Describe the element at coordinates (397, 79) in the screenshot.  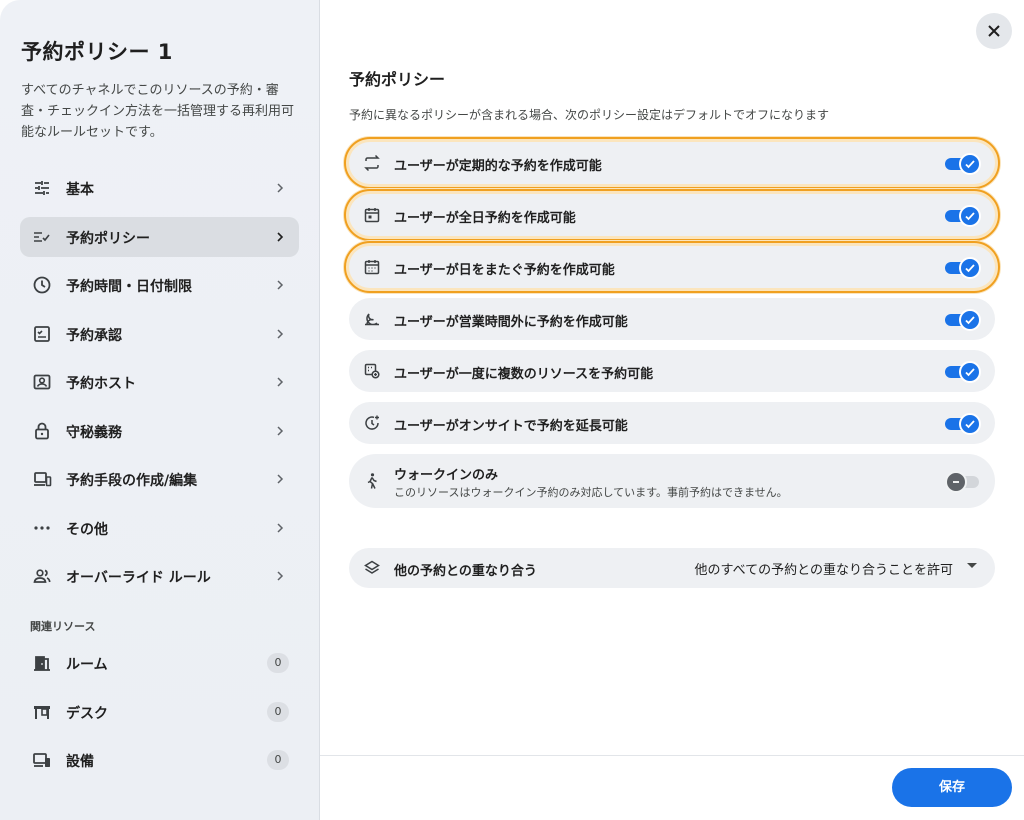
I see `page-title: 予約ポリシー` at that location.